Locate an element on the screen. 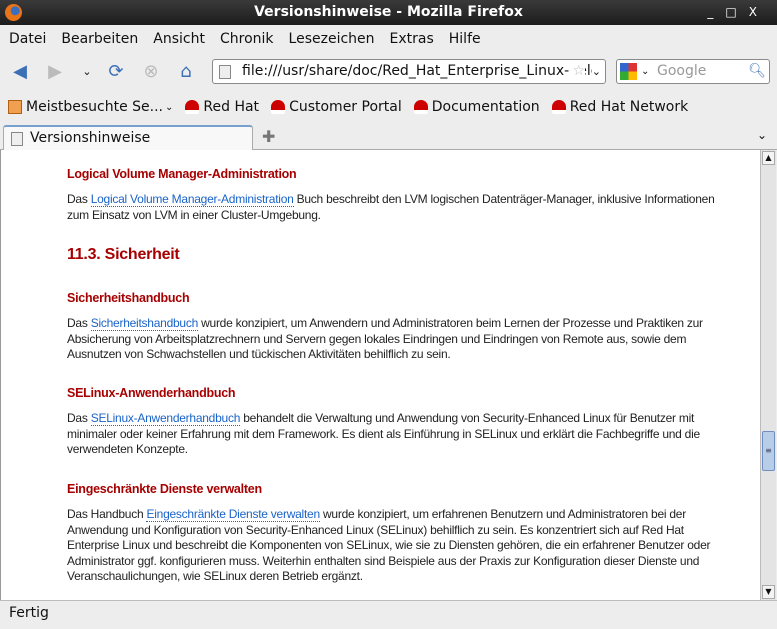 This screenshot has height=629, width=777. menu-hilfe: Hilfe is located at coordinates (465, 39).